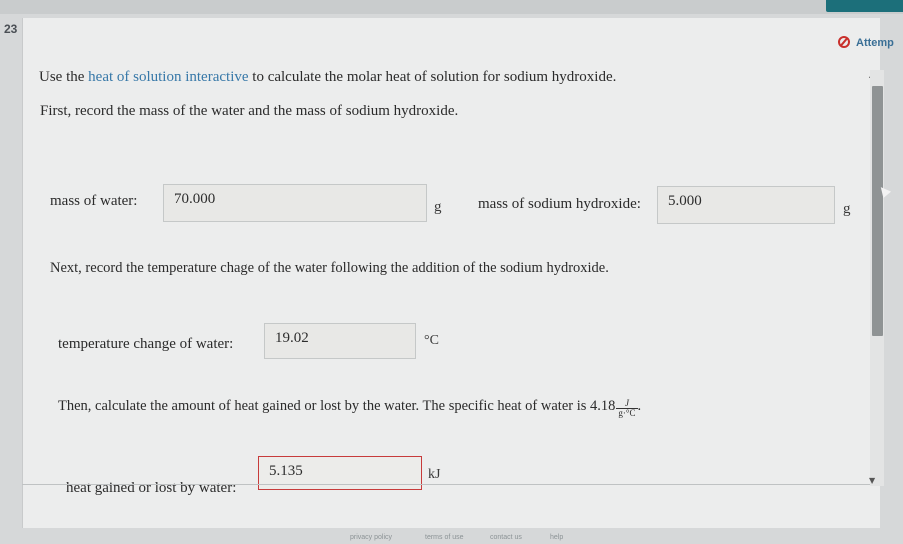 The image size is (903, 544). What do you see at coordinates (371, 537) in the screenshot?
I see `footer-link-privacy: privacy policy` at bounding box center [371, 537].